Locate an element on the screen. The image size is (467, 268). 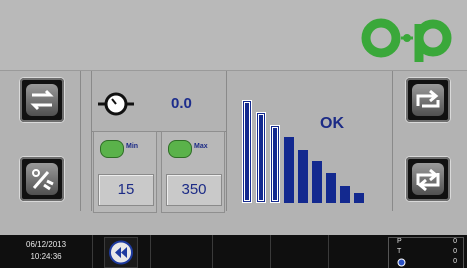
cycle-forward-button is located at coordinates (428, 100).